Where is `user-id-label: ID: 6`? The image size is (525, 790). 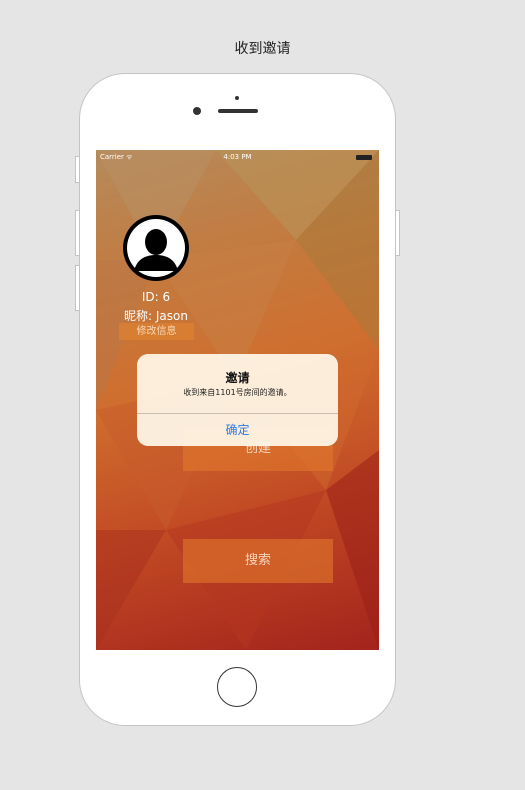
user-id-label: ID: 6 is located at coordinates (156, 297).